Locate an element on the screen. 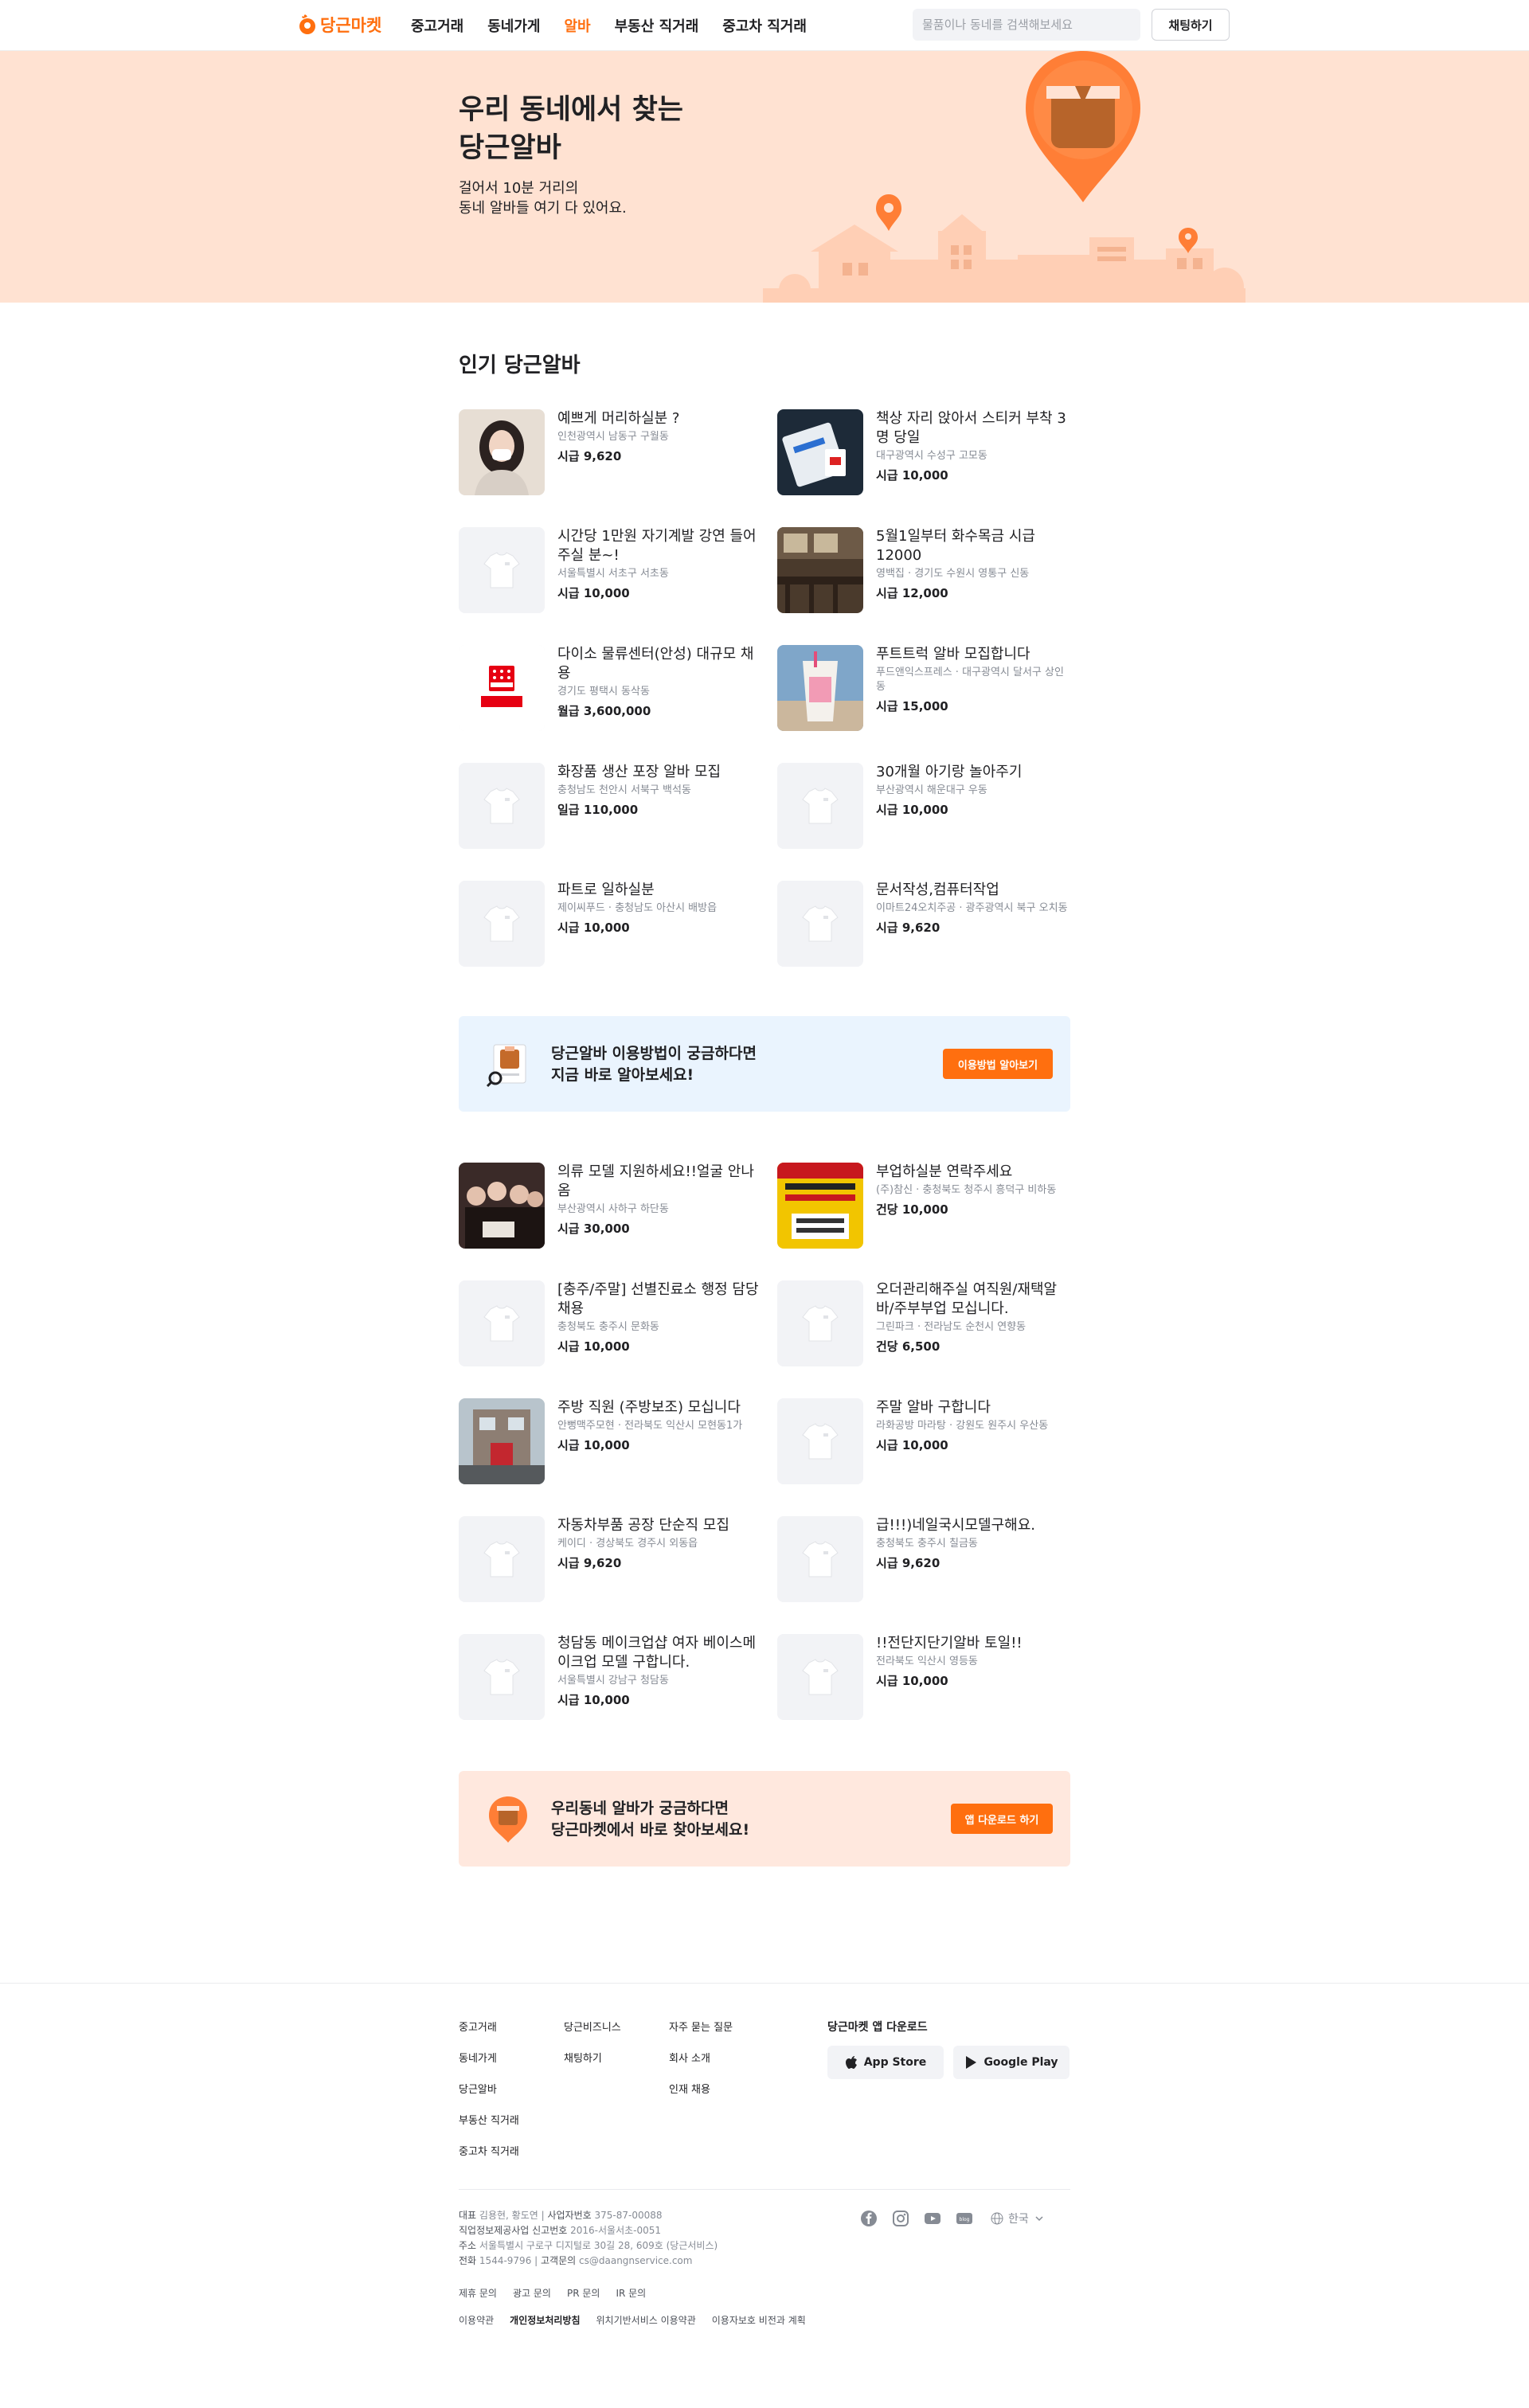  logo-text: 당근마켓 is located at coordinates (351, 25).